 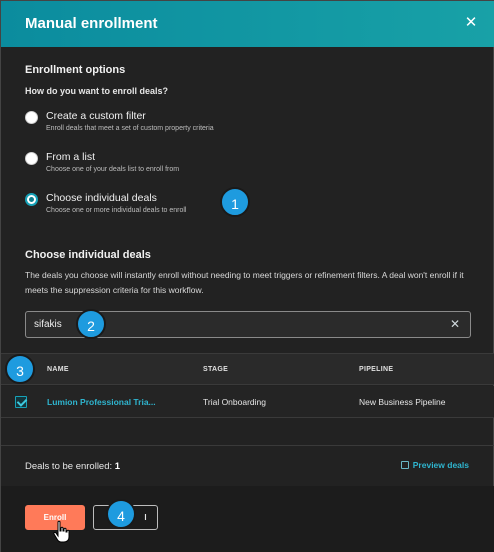 What do you see at coordinates (20, 369) in the screenshot?
I see `callout-badge-3: 3` at bounding box center [20, 369].